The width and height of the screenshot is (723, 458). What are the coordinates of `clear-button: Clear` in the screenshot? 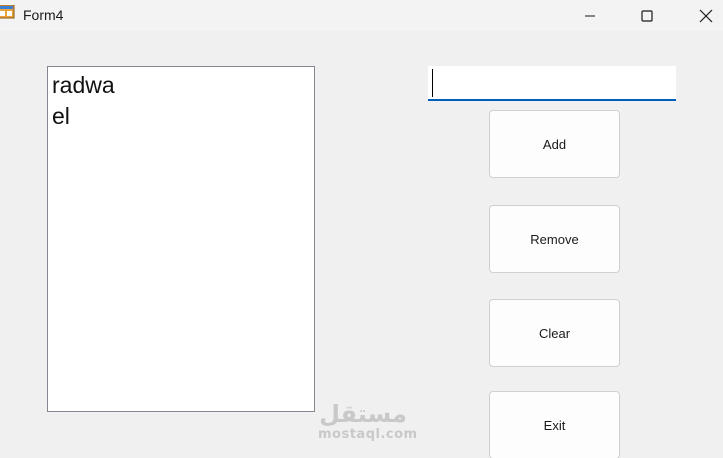 It's located at (554, 333).